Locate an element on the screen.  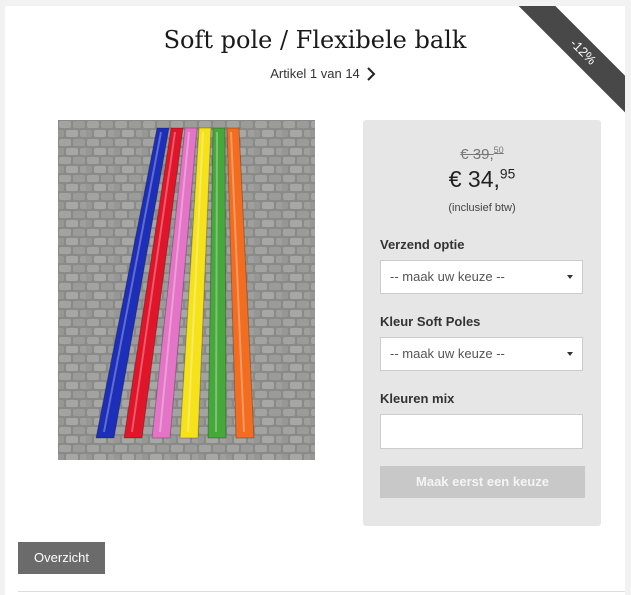
next-article-button is located at coordinates (371, 74).